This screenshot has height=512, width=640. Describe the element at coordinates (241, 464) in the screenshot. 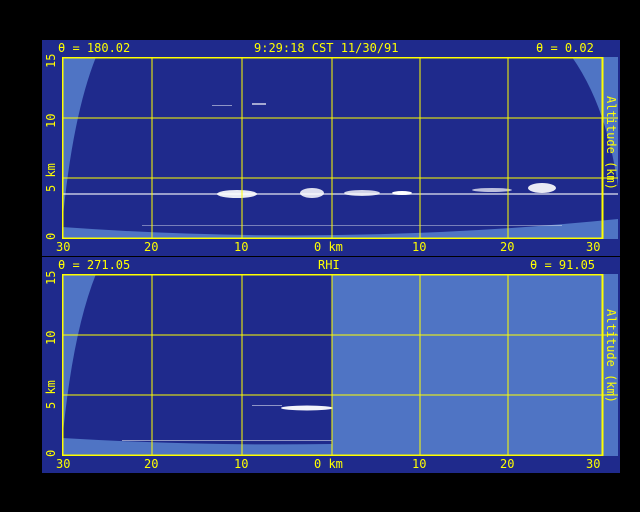

I see `bottom-xtick-10-left: 10` at that location.